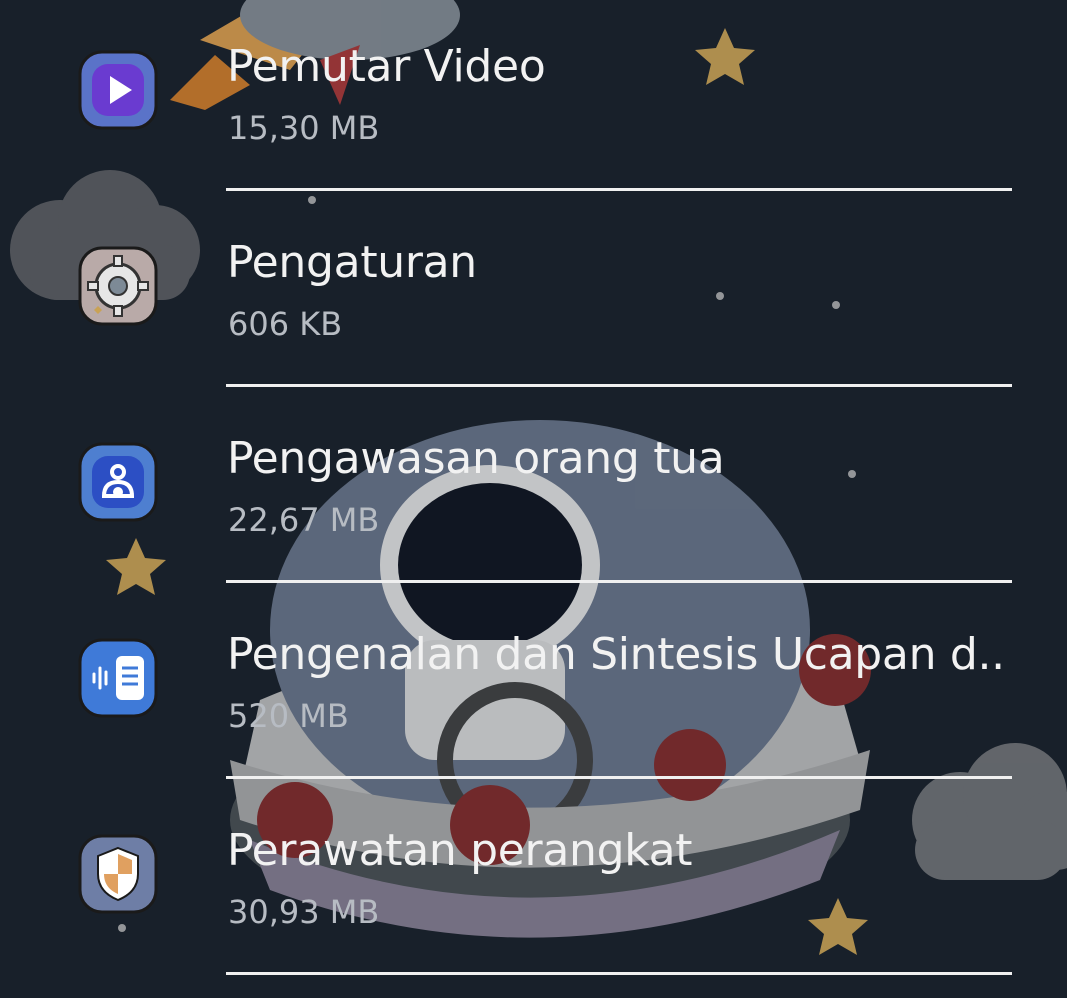  I want to click on app-name: Perawatan perangkat, so click(460, 850).